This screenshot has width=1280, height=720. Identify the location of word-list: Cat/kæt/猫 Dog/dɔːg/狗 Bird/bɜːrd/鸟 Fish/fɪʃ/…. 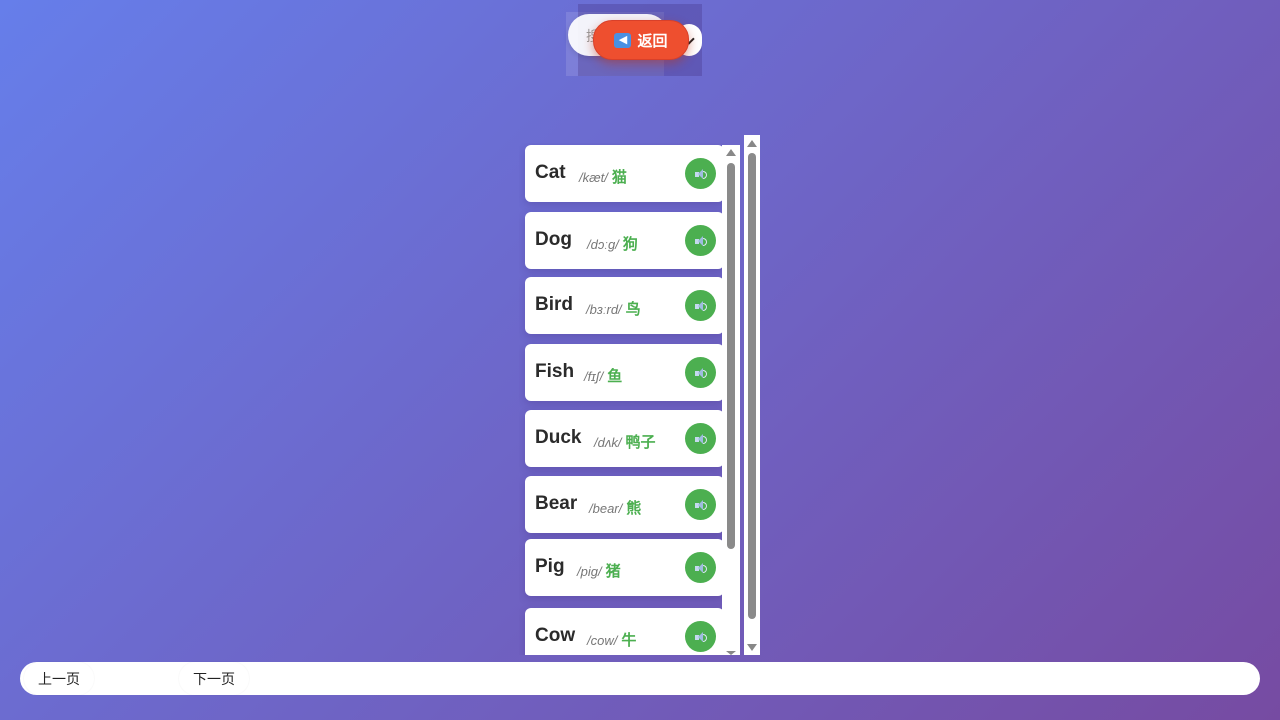
(630, 399).